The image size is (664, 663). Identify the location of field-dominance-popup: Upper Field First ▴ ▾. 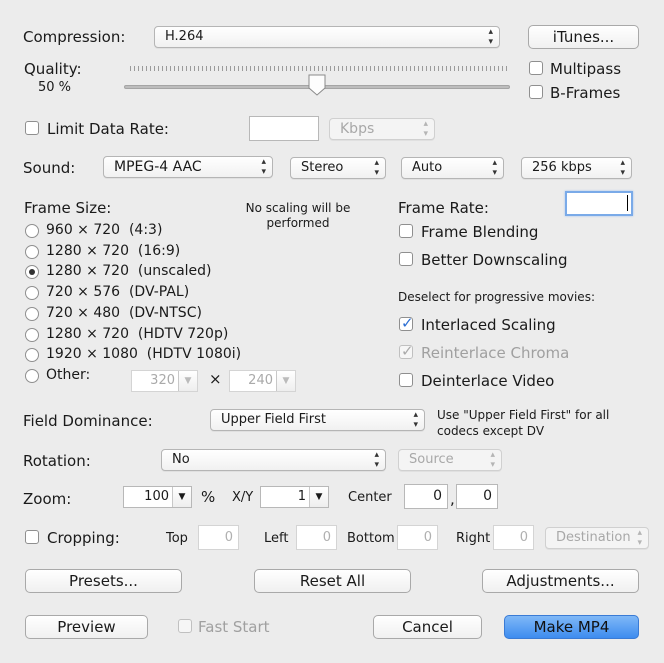
(317, 420).